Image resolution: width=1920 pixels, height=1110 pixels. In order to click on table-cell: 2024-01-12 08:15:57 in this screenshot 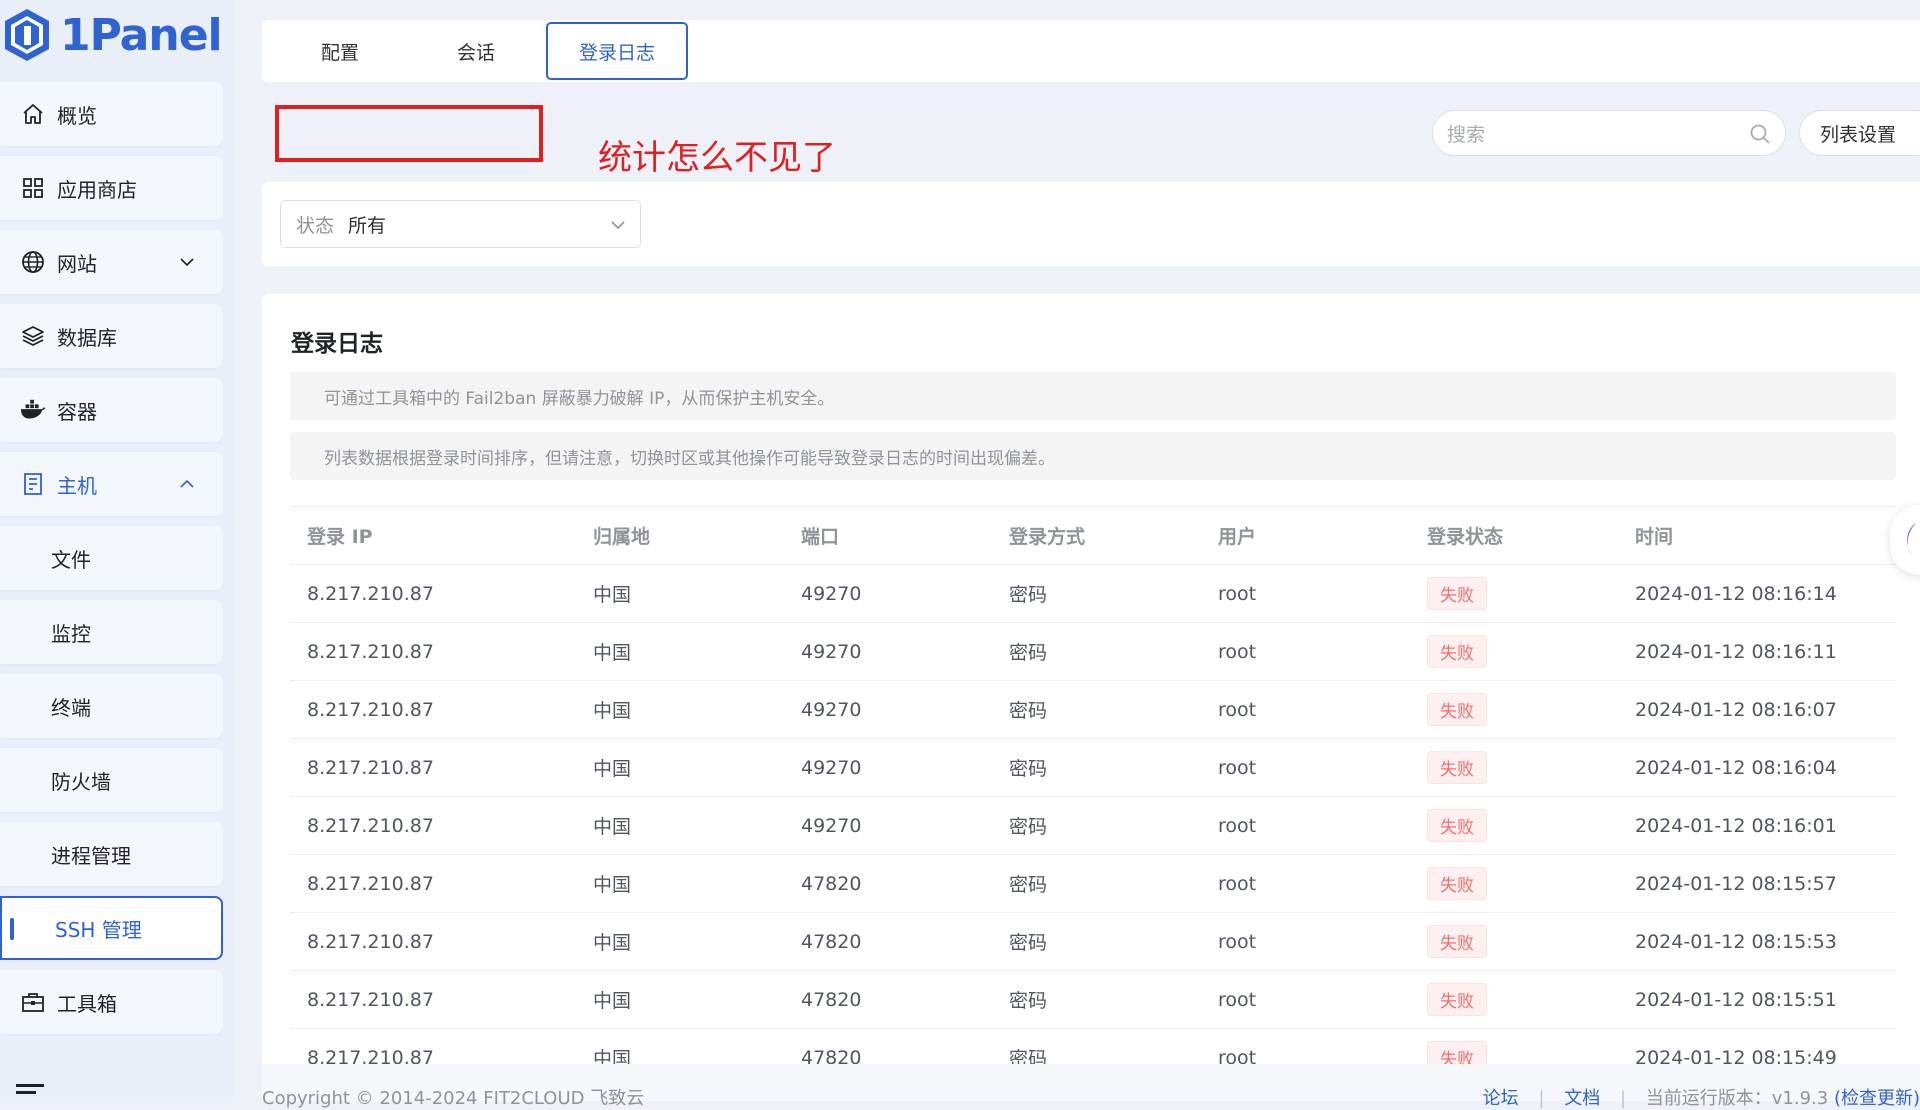, I will do `click(1757, 883)`.